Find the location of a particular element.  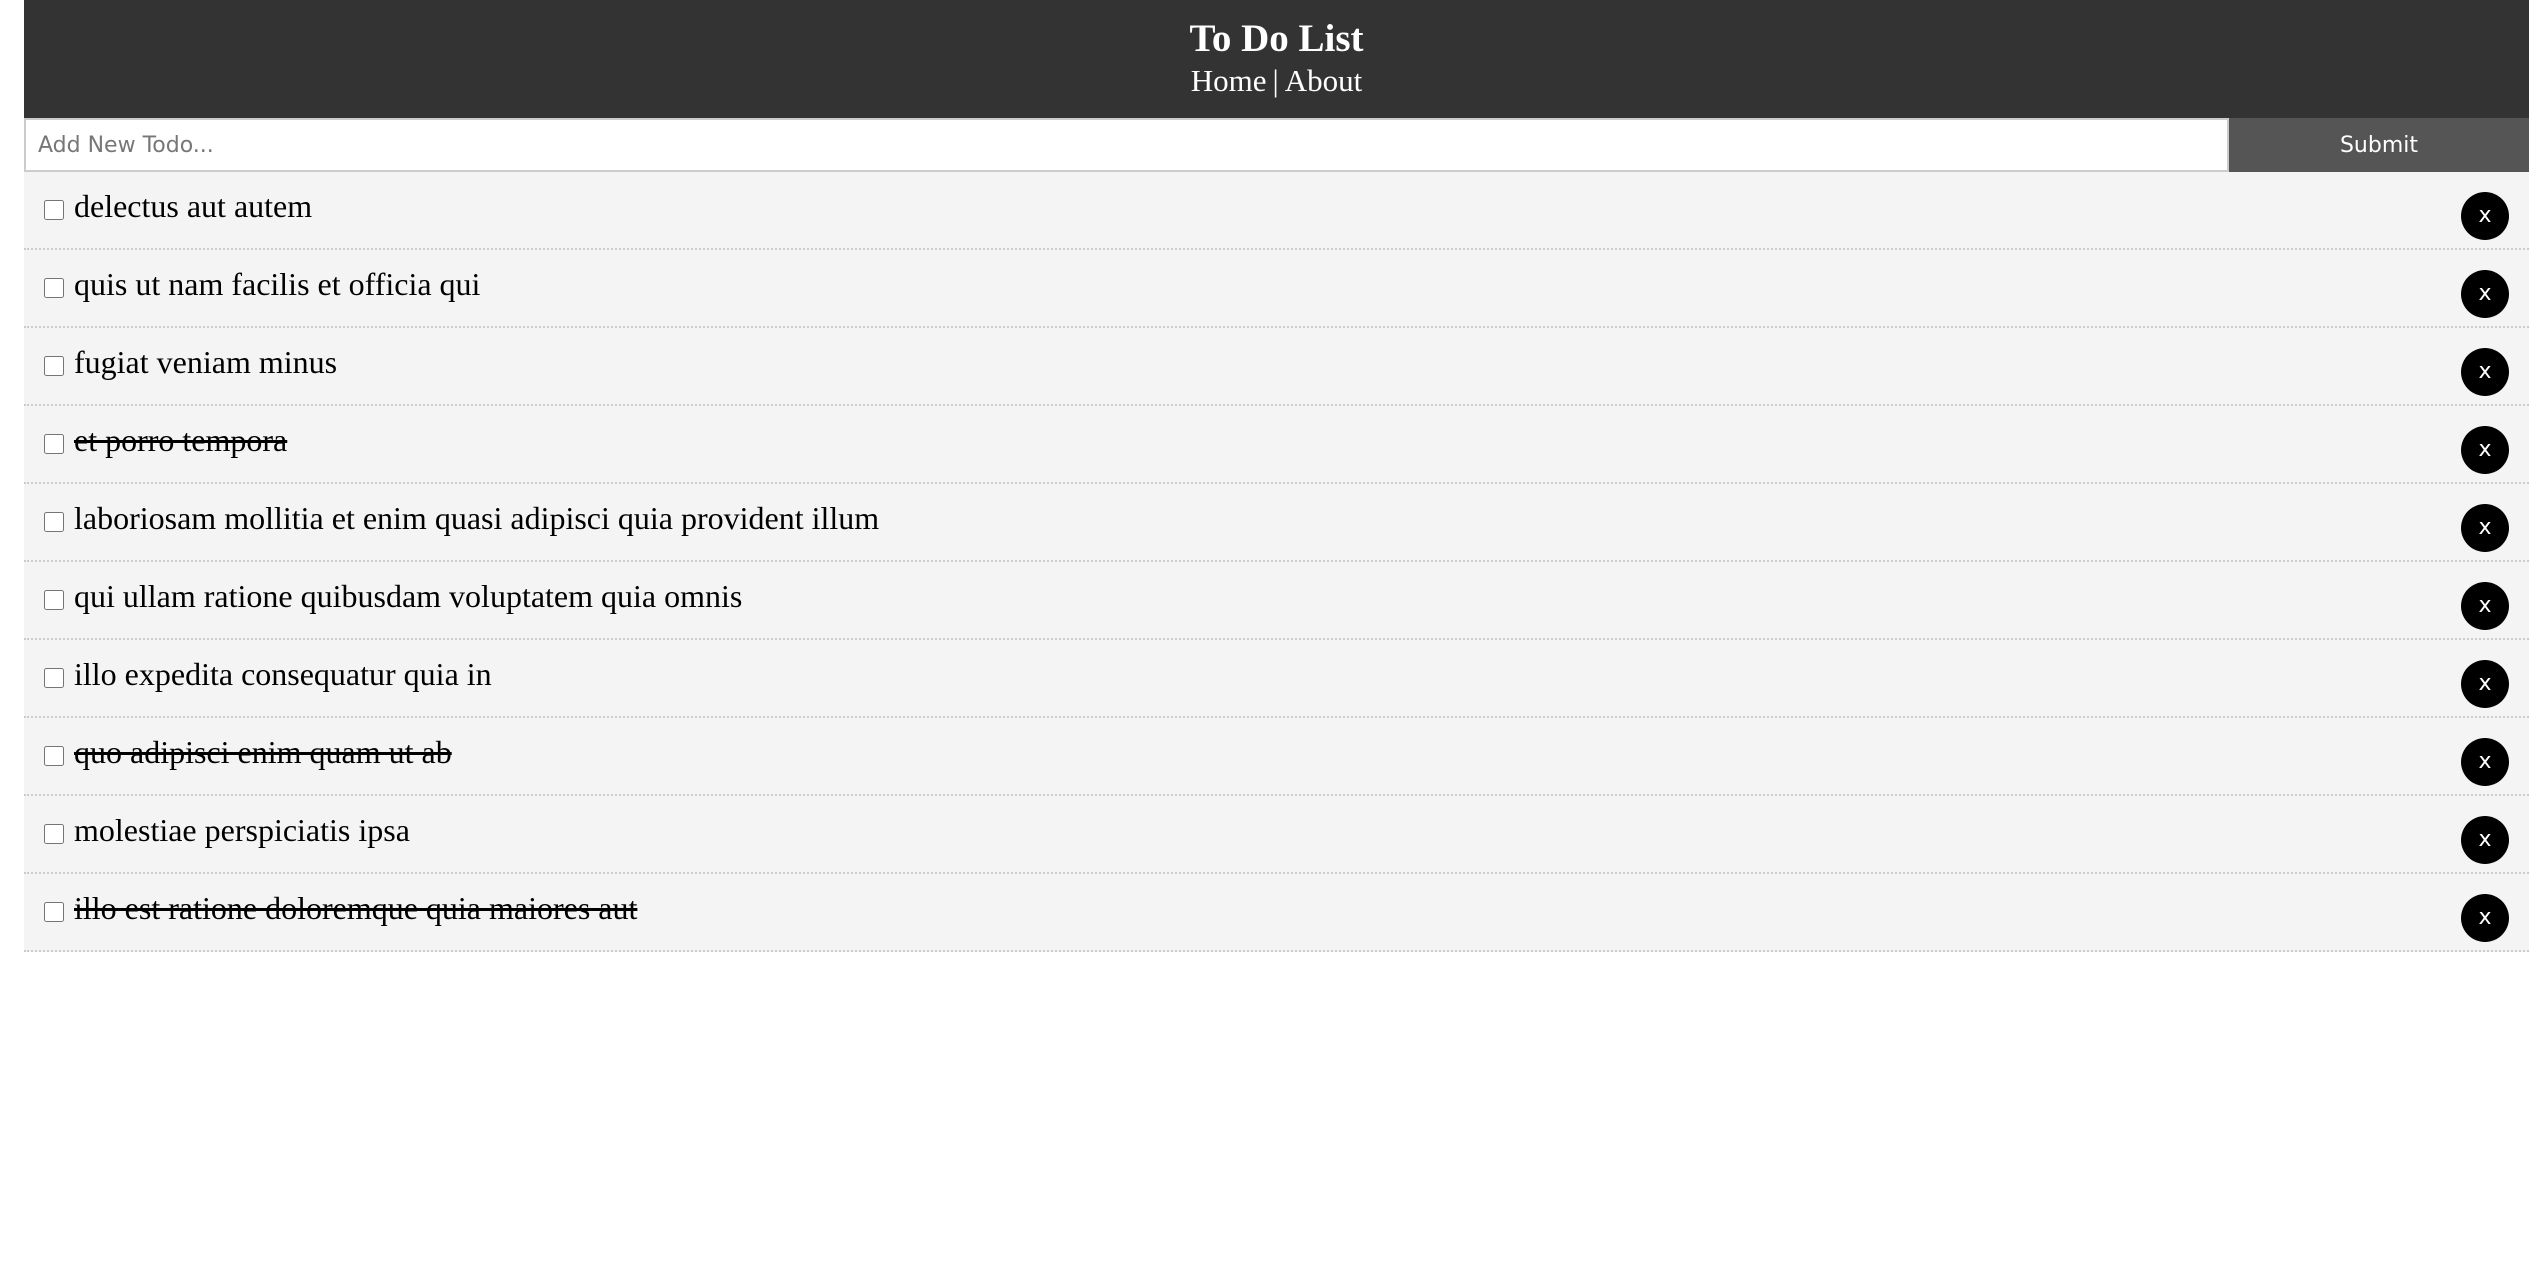

todo-title: quo adipisci enim quam ut ab is located at coordinates (263, 751).